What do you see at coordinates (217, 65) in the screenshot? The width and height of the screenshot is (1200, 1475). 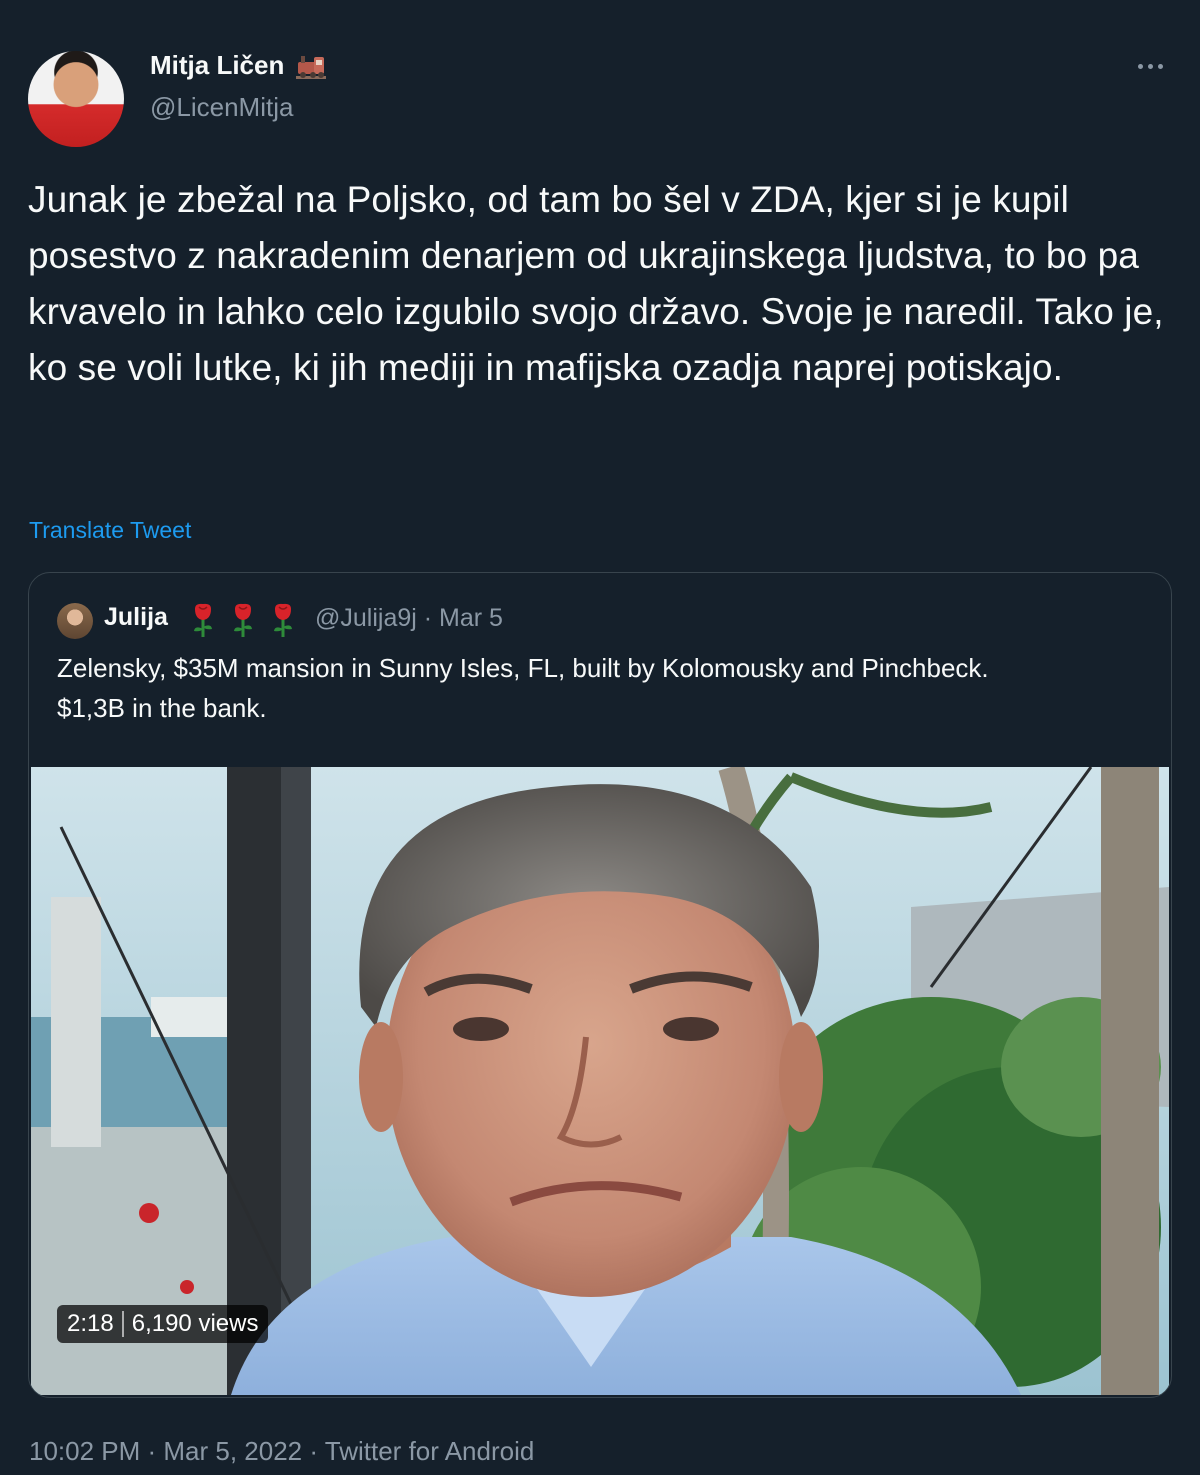 I see `author-name: Mitja Ličen` at bounding box center [217, 65].